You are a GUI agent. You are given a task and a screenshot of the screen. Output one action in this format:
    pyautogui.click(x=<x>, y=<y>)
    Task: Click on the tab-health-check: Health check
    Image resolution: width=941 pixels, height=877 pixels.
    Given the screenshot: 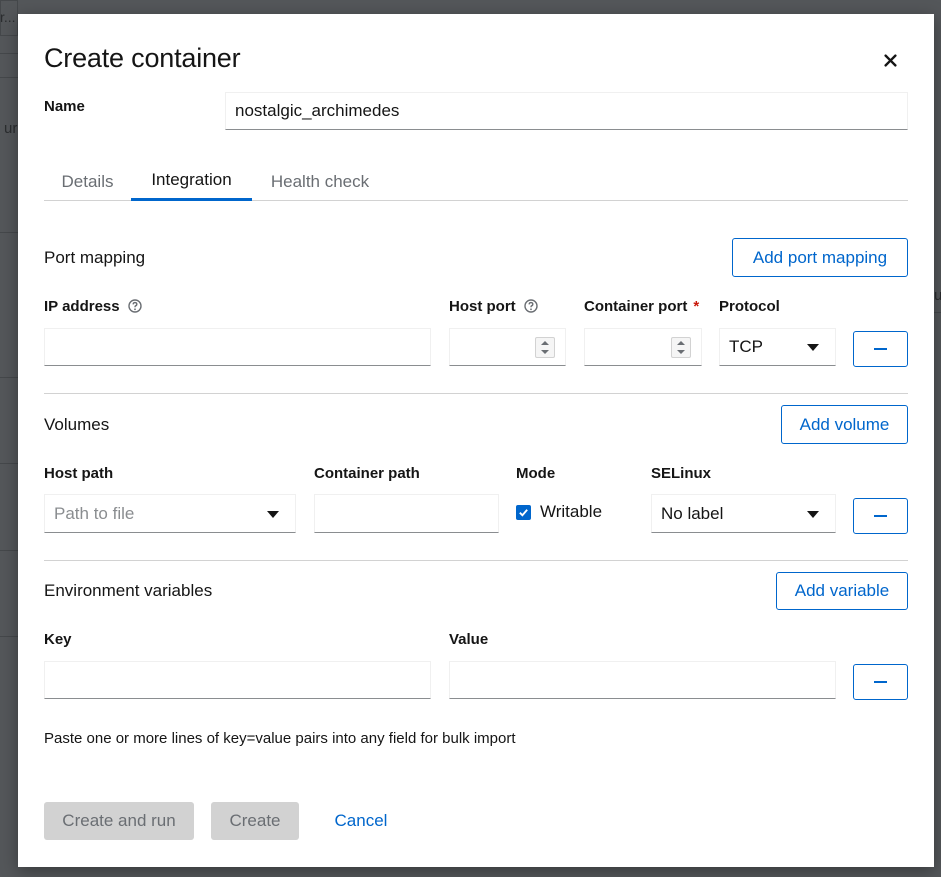 What is the action you would take?
    pyautogui.click(x=320, y=181)
    